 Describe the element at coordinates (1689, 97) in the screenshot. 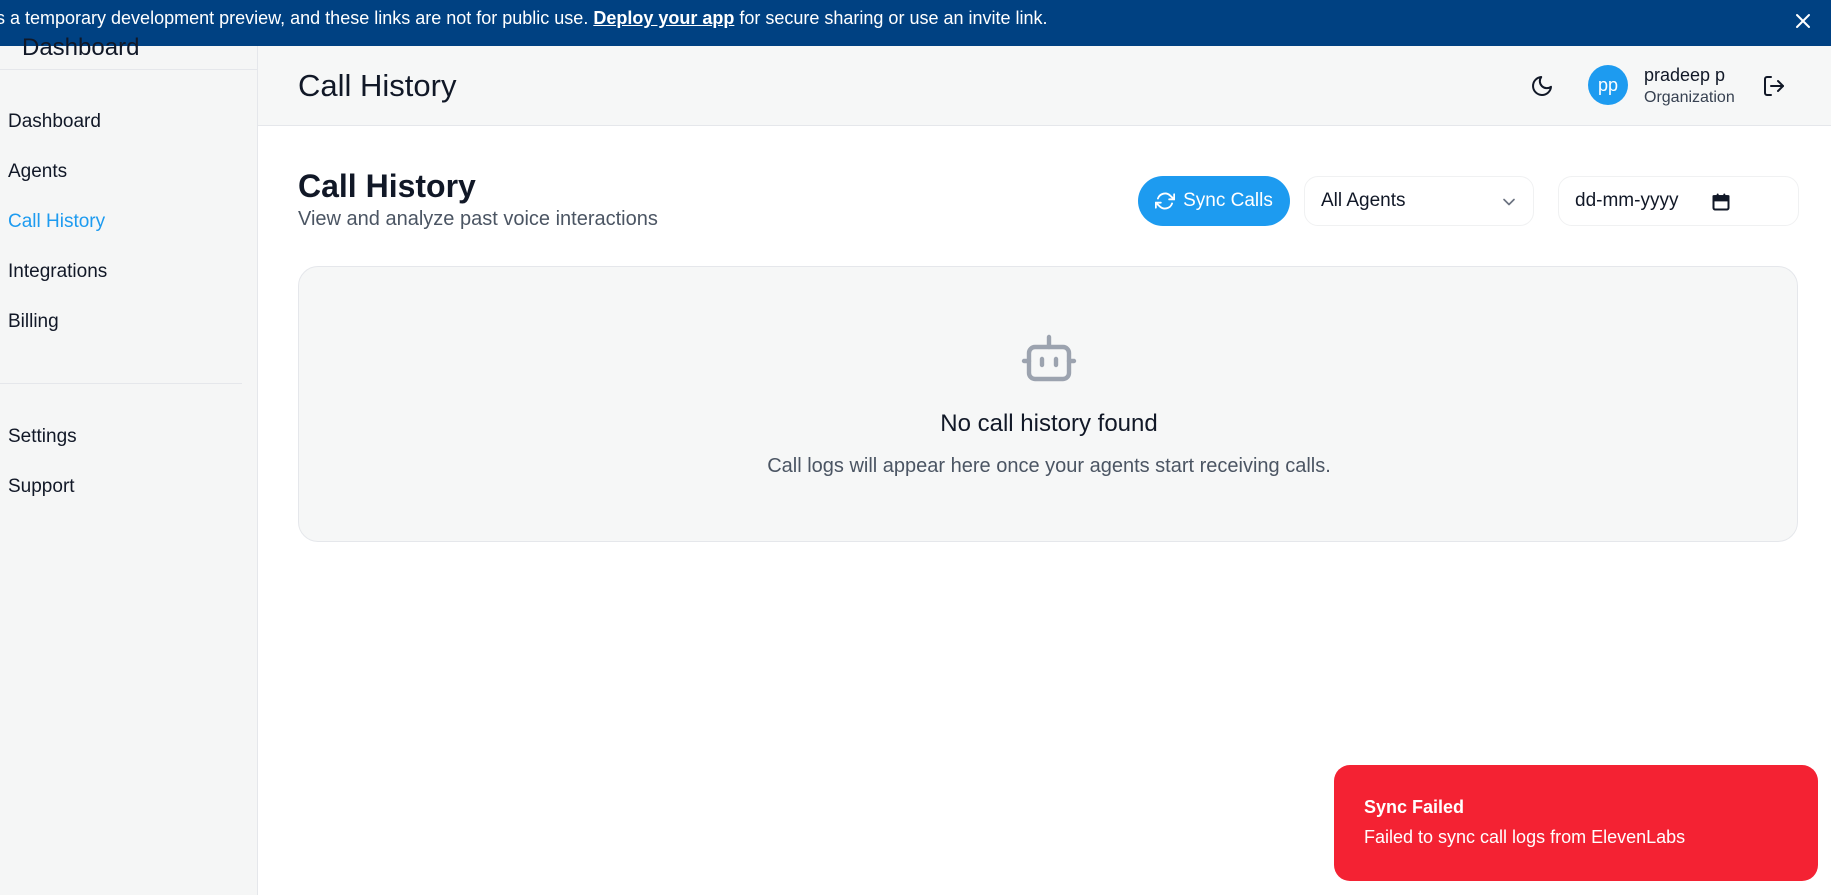

I see `user-role: Organization` at that location.